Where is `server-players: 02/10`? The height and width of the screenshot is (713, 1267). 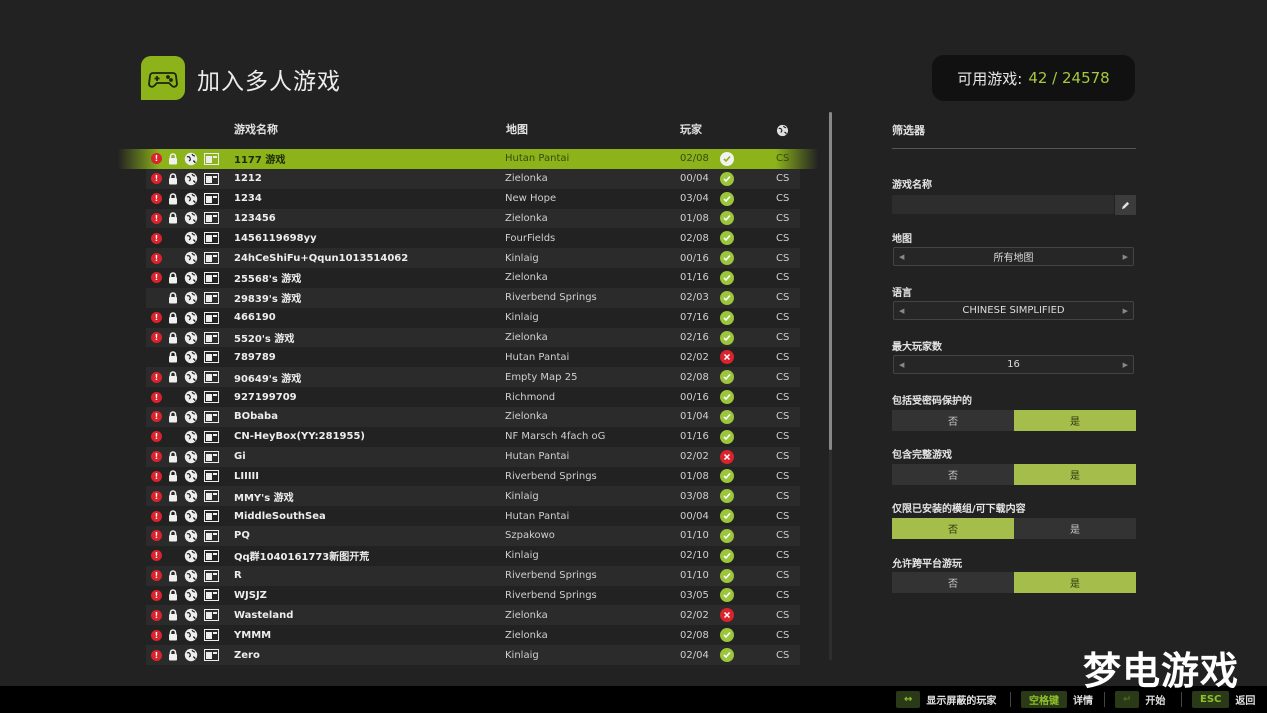 server-players: 02/10 is located at coordinates (694, 556).